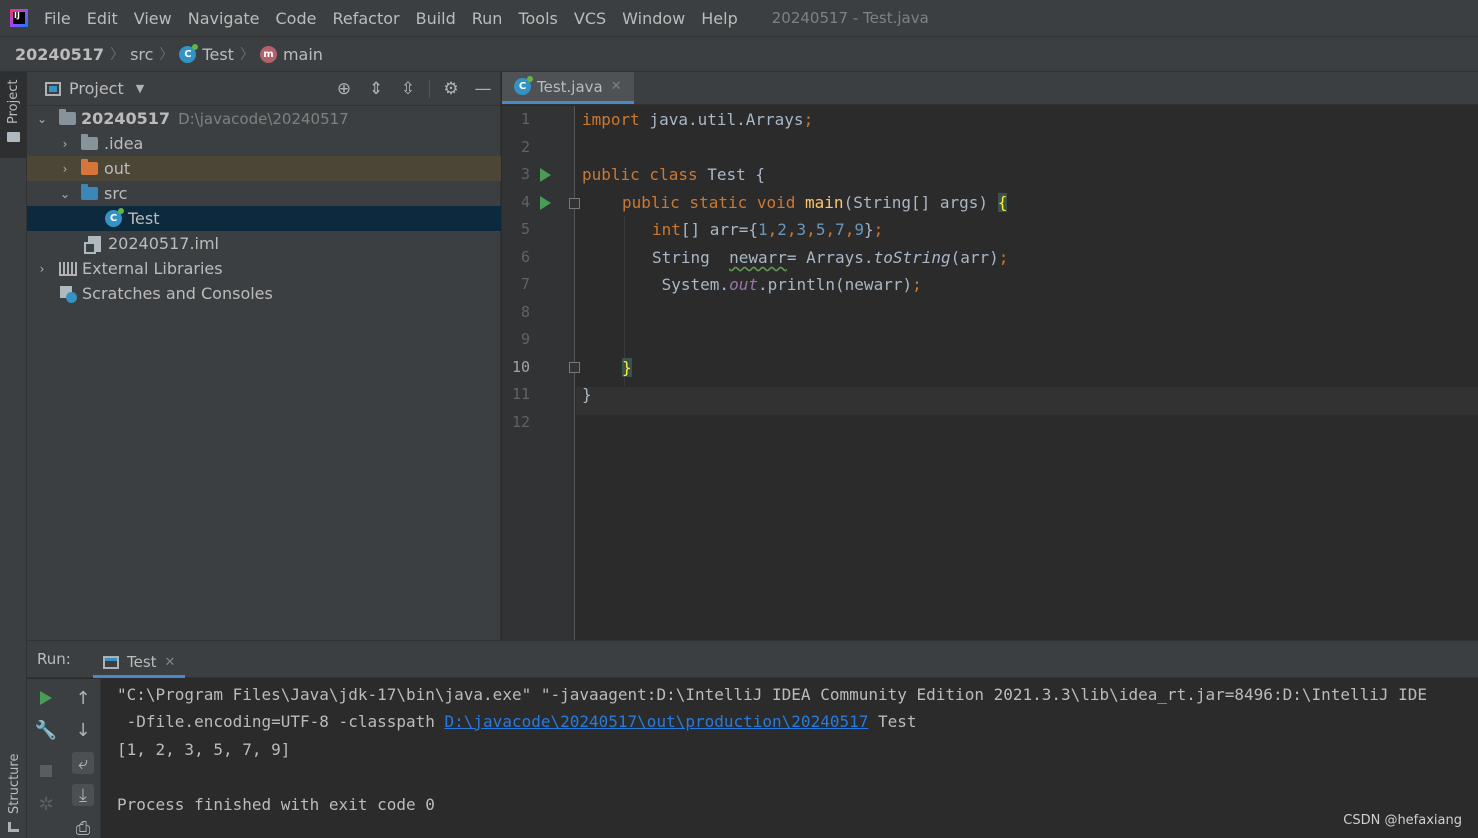 The image size is (1478, 838). Describe the element at coordinates (541, 373) in the screenshot. I see `editor-gutter: 1 2 3 4 5 6 7 8 9 10 11 12` at that location.